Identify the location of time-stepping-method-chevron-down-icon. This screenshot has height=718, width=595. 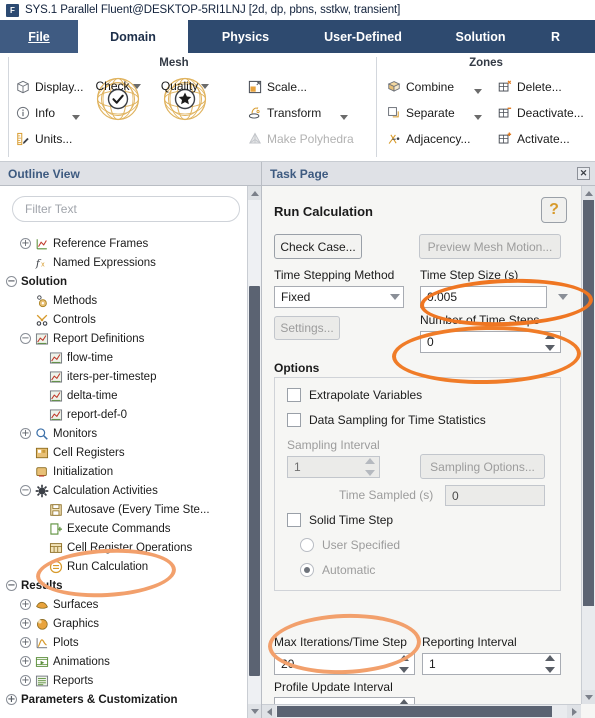
(395, 297).